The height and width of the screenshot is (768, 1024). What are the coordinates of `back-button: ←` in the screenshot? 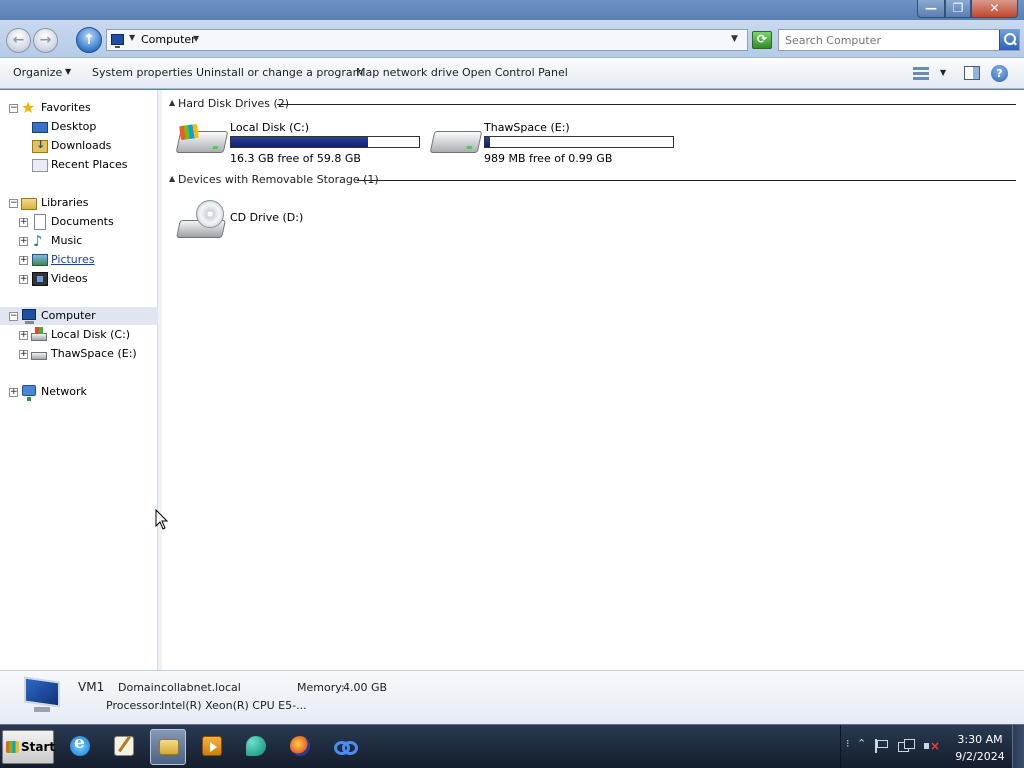 It's located at (18, 40).